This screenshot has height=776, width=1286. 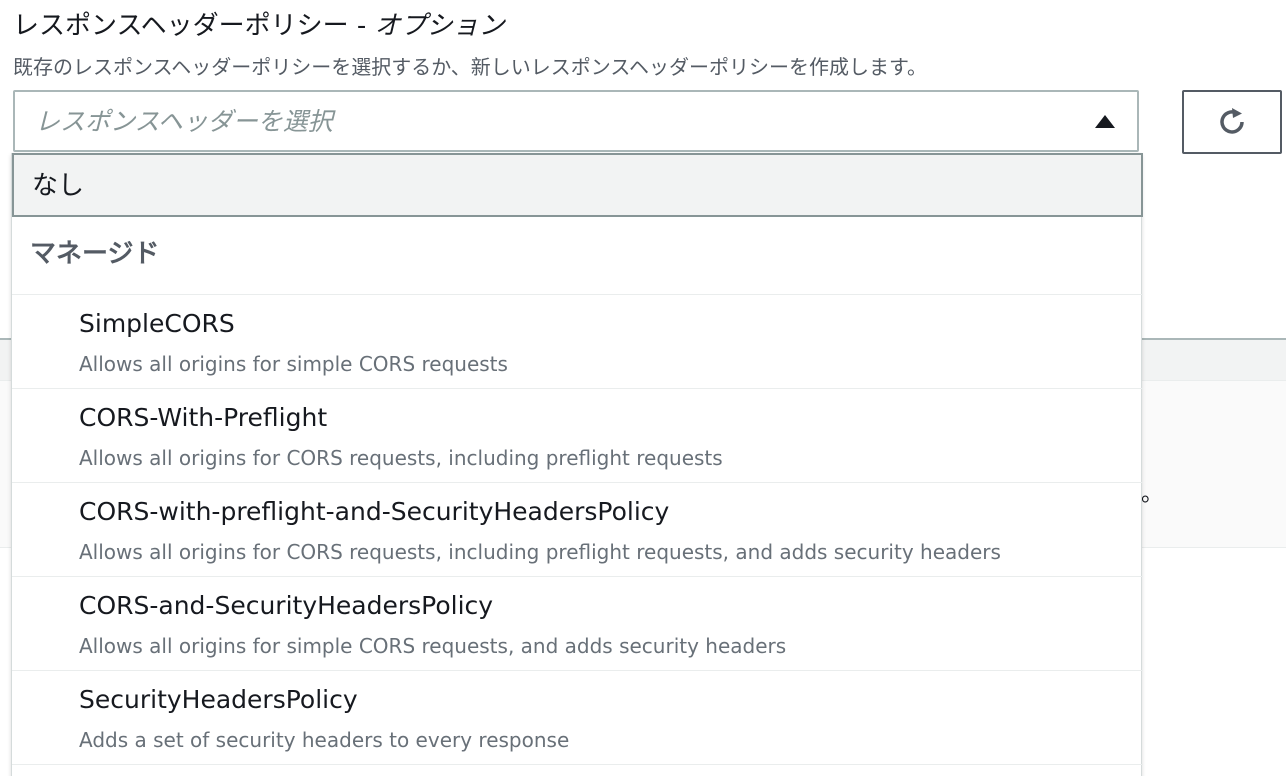 I want to click on field-optional-tag: オプション, so click(x=439, y=26).